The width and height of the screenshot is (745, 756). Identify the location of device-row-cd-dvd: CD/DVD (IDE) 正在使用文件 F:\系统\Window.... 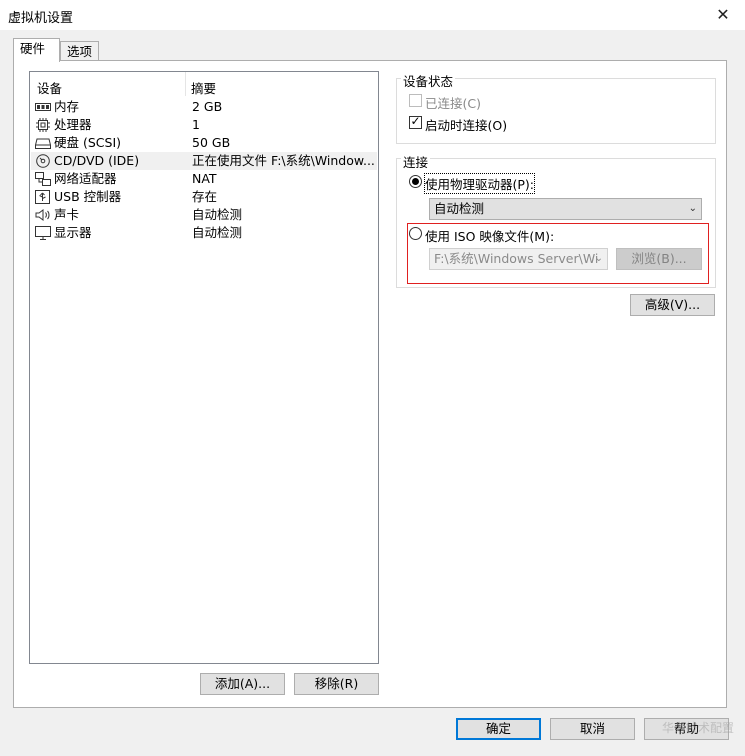
(204, 161).